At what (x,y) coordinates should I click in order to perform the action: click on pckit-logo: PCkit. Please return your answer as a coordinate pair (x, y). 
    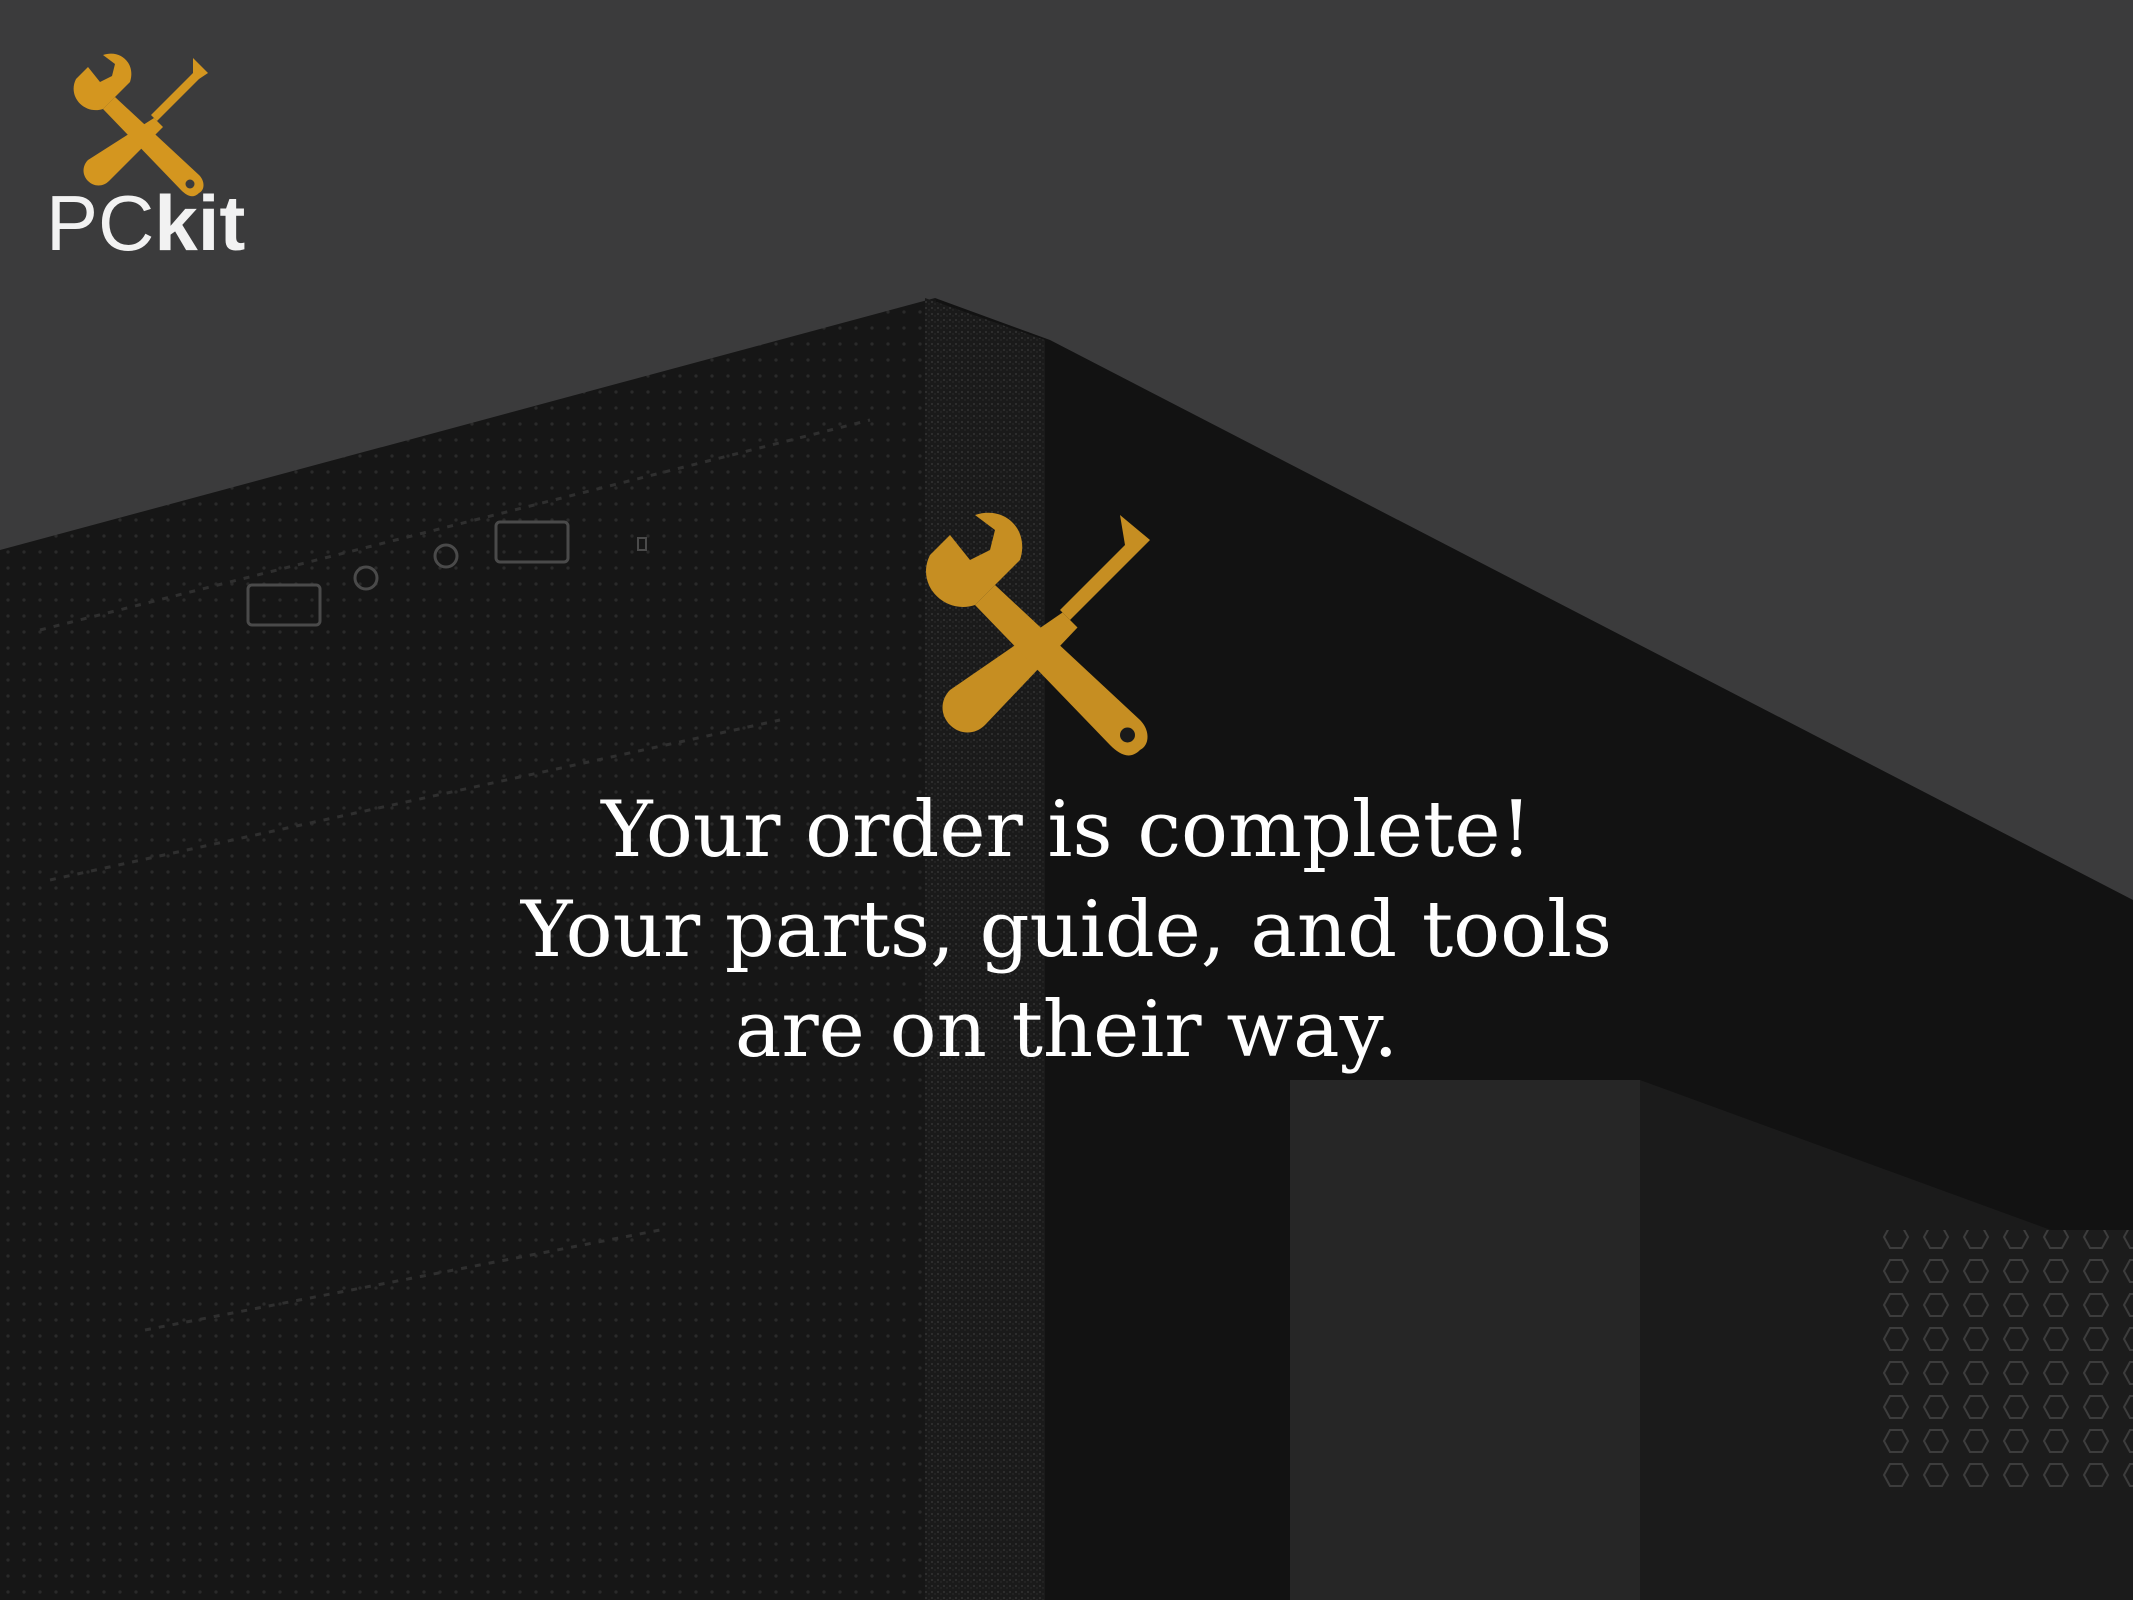
    Looking at the image, I should click on (145, 162).